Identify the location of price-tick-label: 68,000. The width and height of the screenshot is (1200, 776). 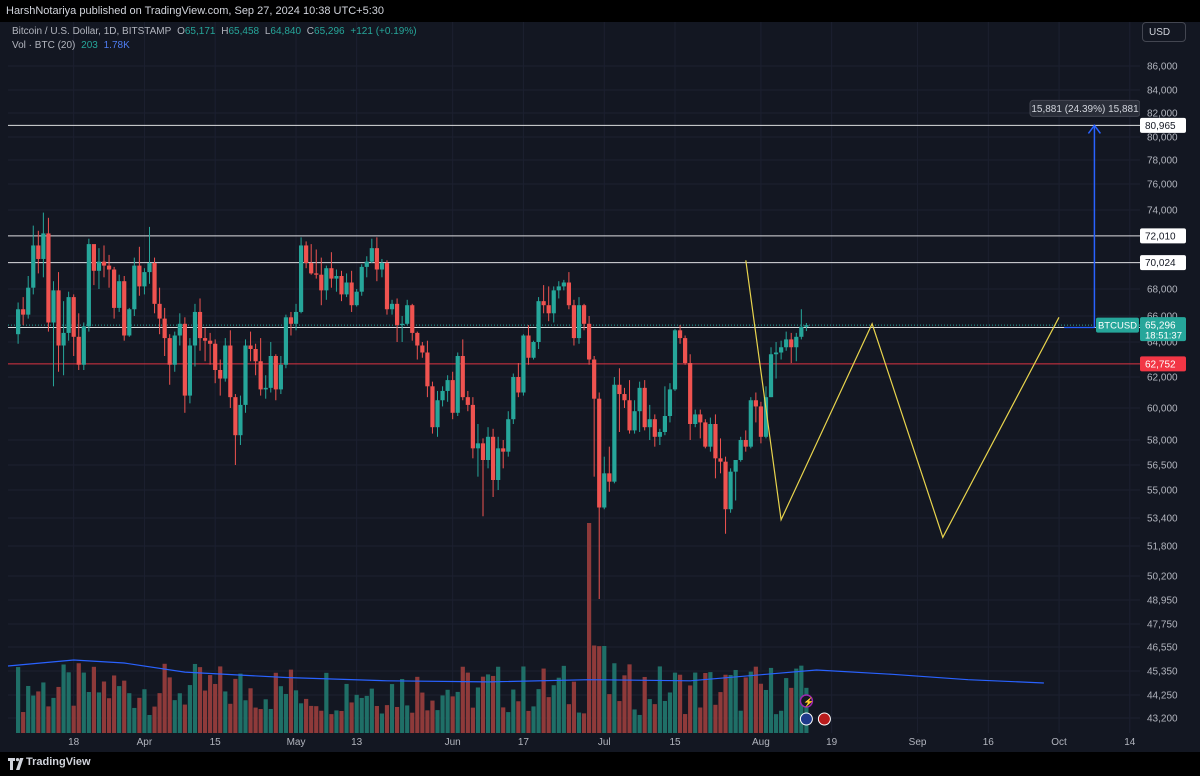
(1162, 290).